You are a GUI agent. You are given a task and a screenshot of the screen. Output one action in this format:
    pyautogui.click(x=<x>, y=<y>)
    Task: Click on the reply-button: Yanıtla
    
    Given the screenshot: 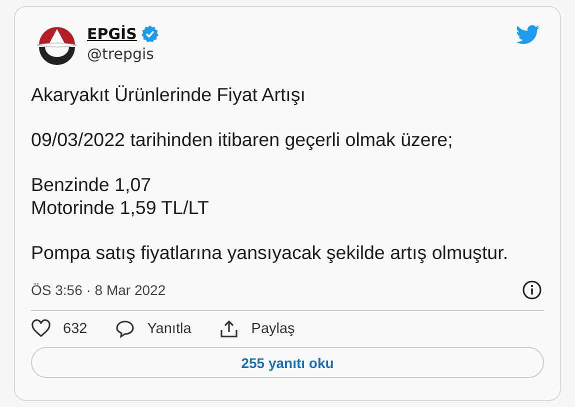 What is the action you would take?
    pyautogui.click(x=153, y=329)
    